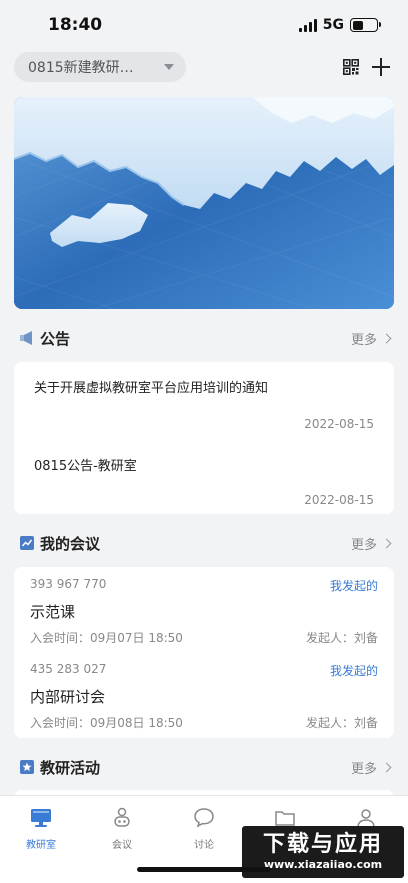 The image size is (408, 883). Describe the element at coordinates (122, 828) in the screenshot. I see `tab-meetings: 会议` at that location.